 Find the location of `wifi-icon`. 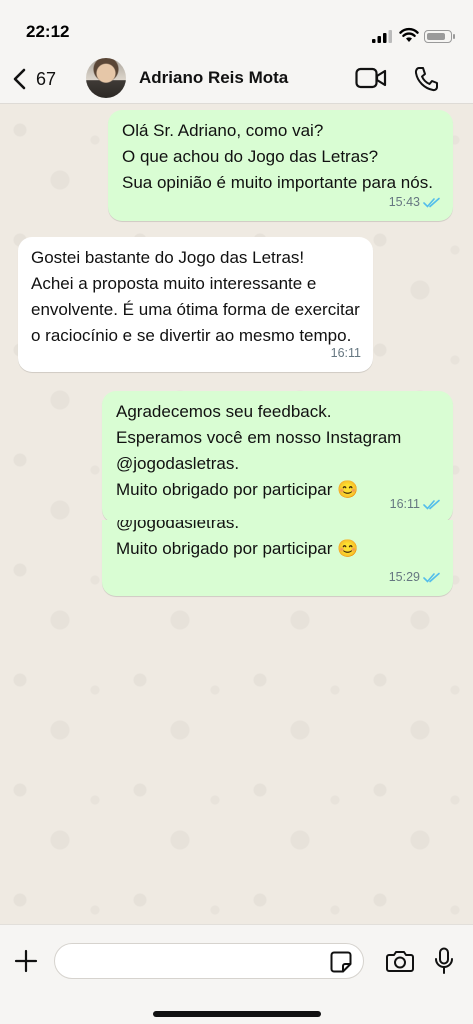

wifi-icon is located at coordinates (409, 34).